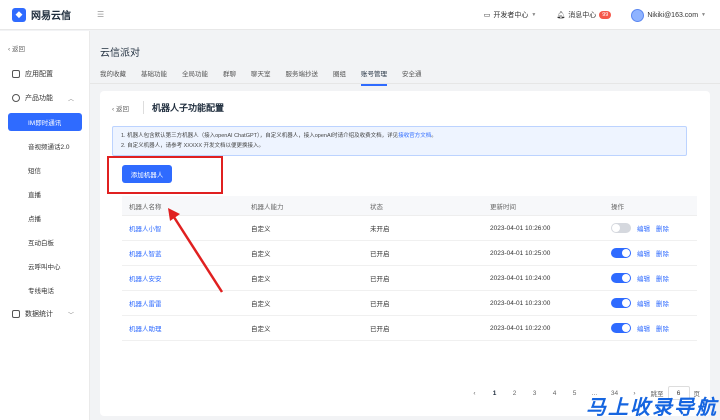 The width and height of the screenshot is (720, 420). Describe the element at coordinates (520, 303) in the screenshot. I see `robot-update-time: 2023-04-01 10:23:00` at that location.